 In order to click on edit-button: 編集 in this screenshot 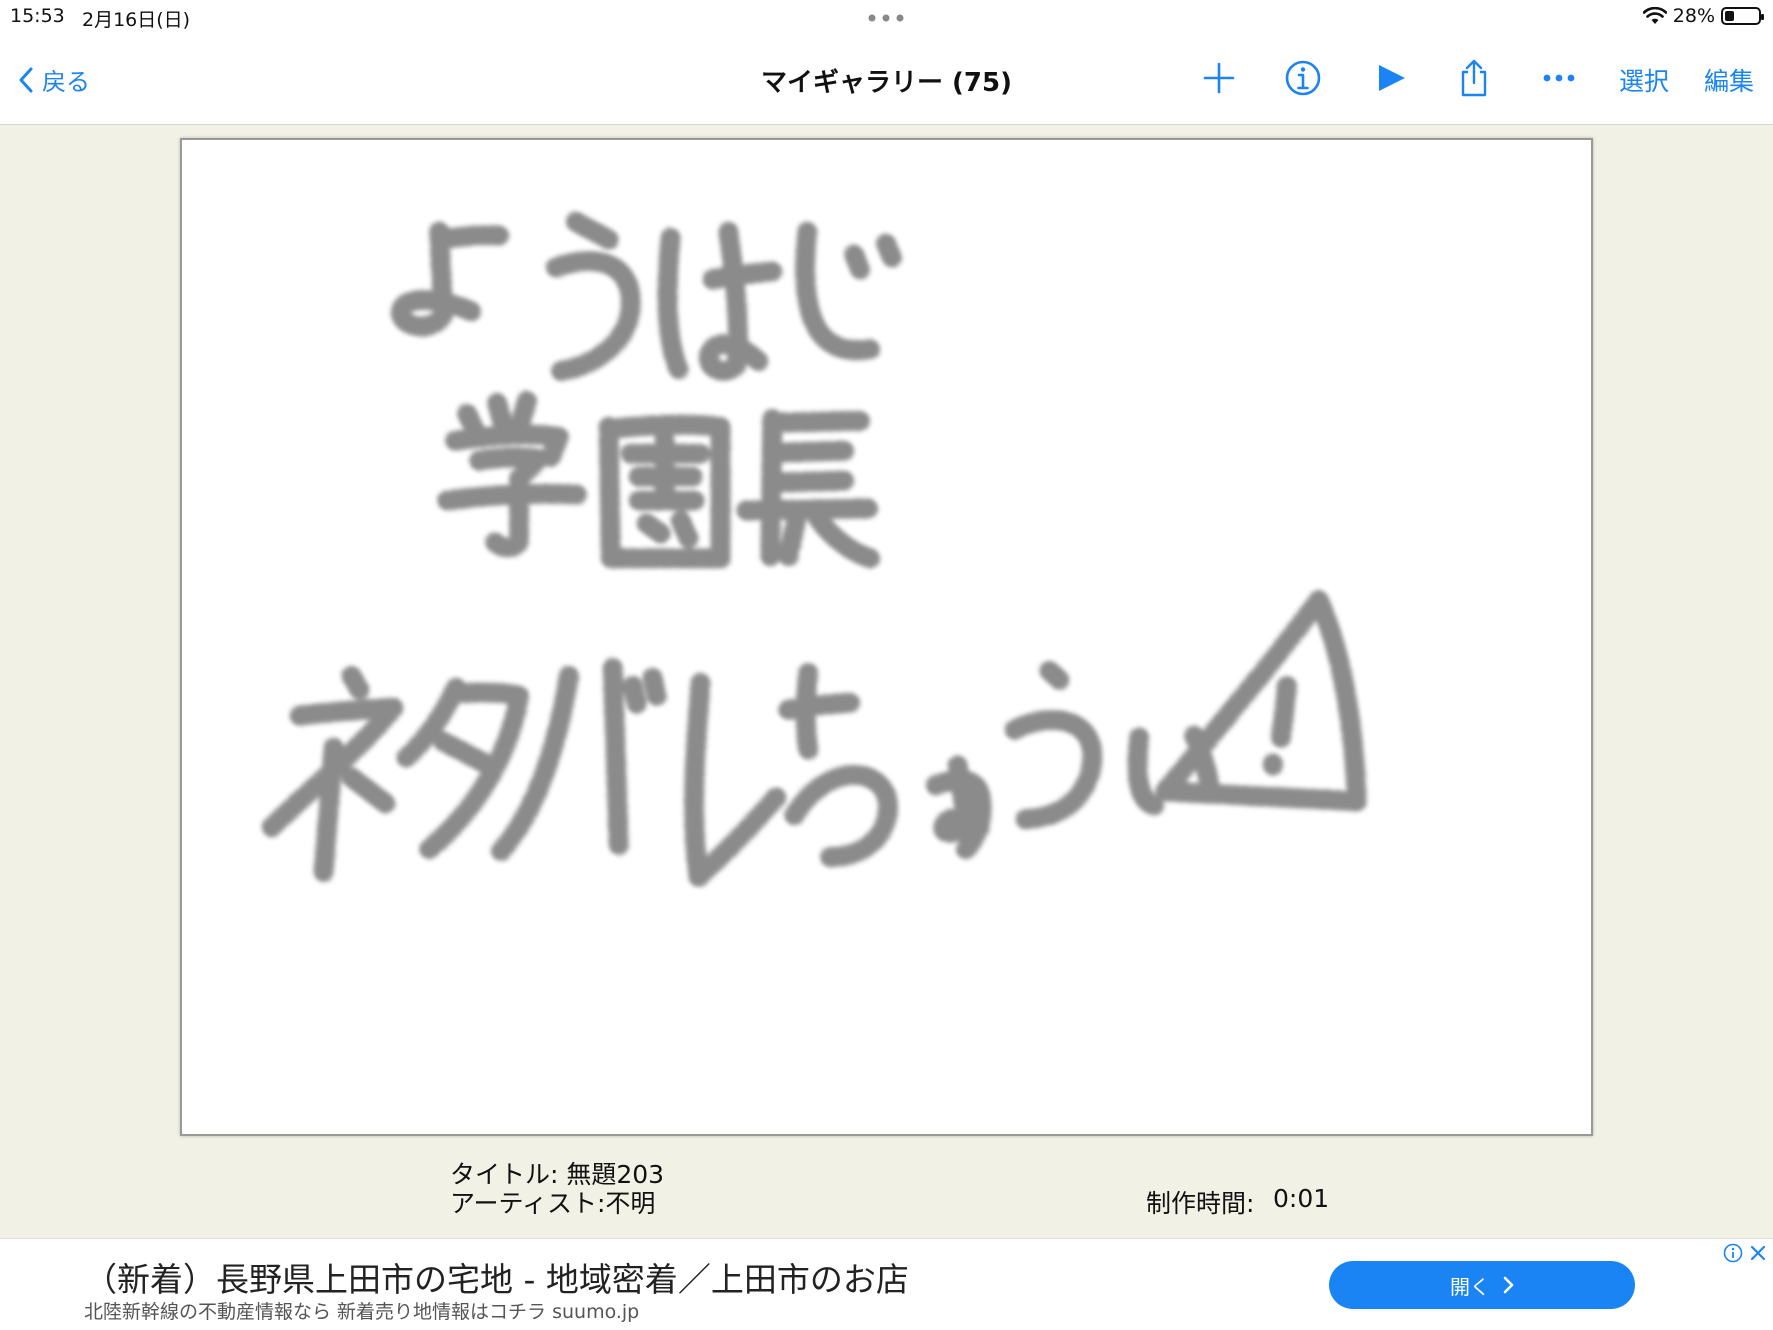, I will do `click(1729, 80)`.